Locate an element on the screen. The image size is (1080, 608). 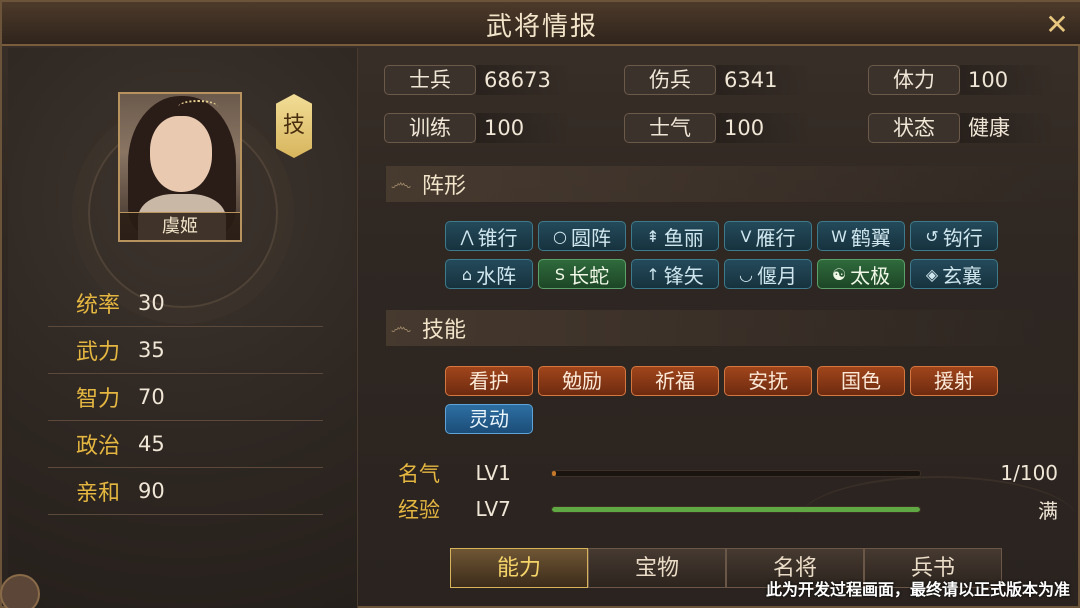
attribute-value: 70 is located at coordinates (151, 397).